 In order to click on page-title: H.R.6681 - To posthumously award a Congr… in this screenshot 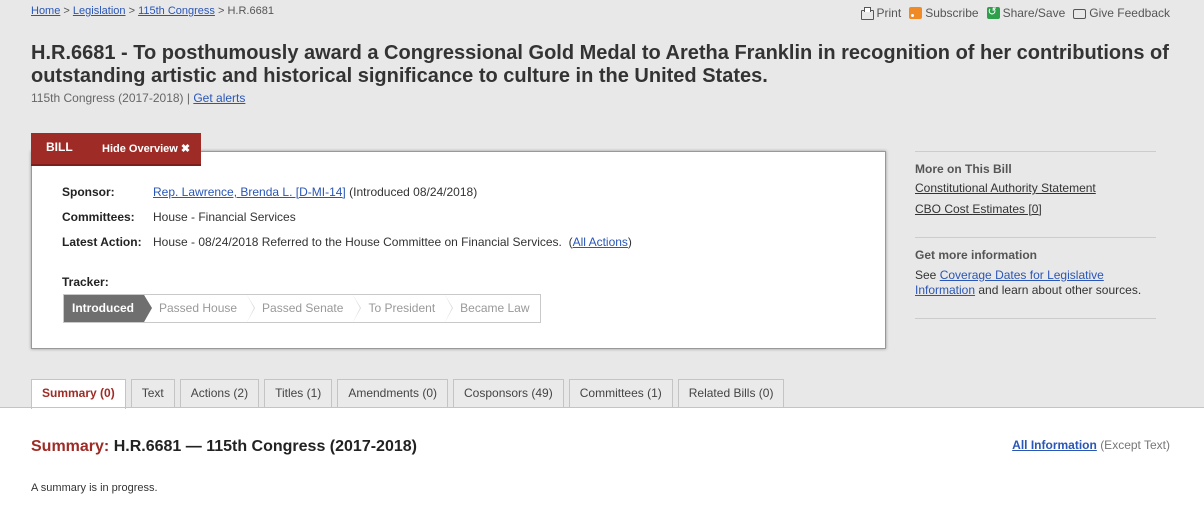, I will do `click(600, 64)`.